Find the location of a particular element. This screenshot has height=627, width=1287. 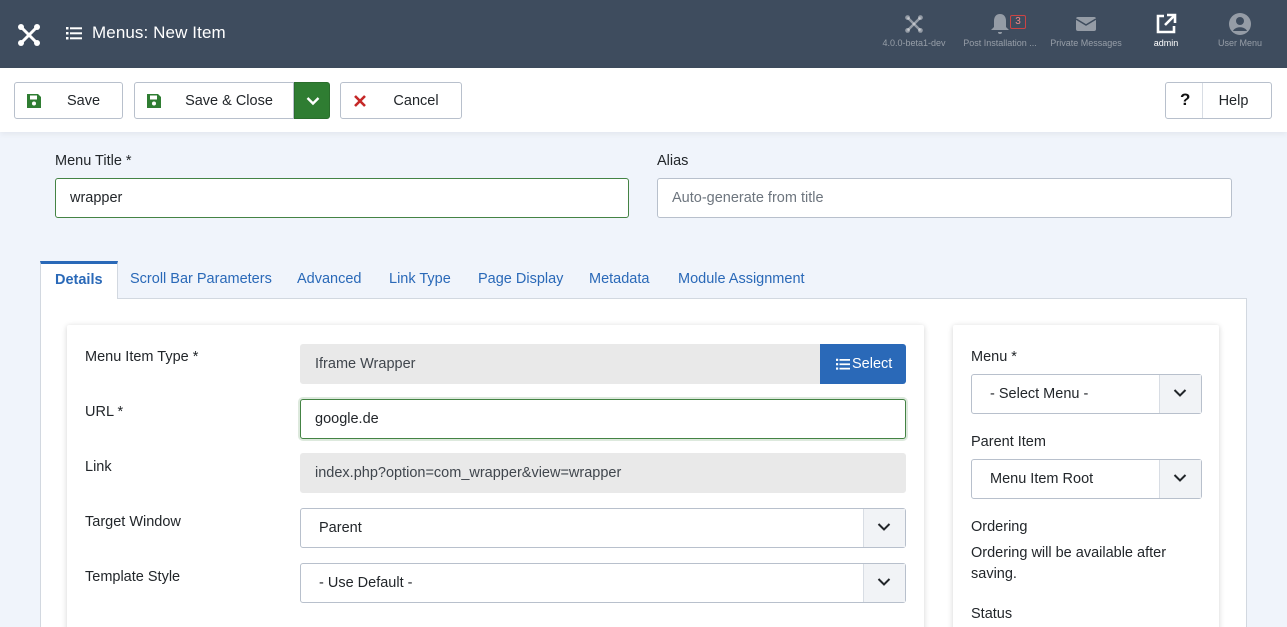

menu-select: - Select Menu - is located at coordinates (1086, 394).